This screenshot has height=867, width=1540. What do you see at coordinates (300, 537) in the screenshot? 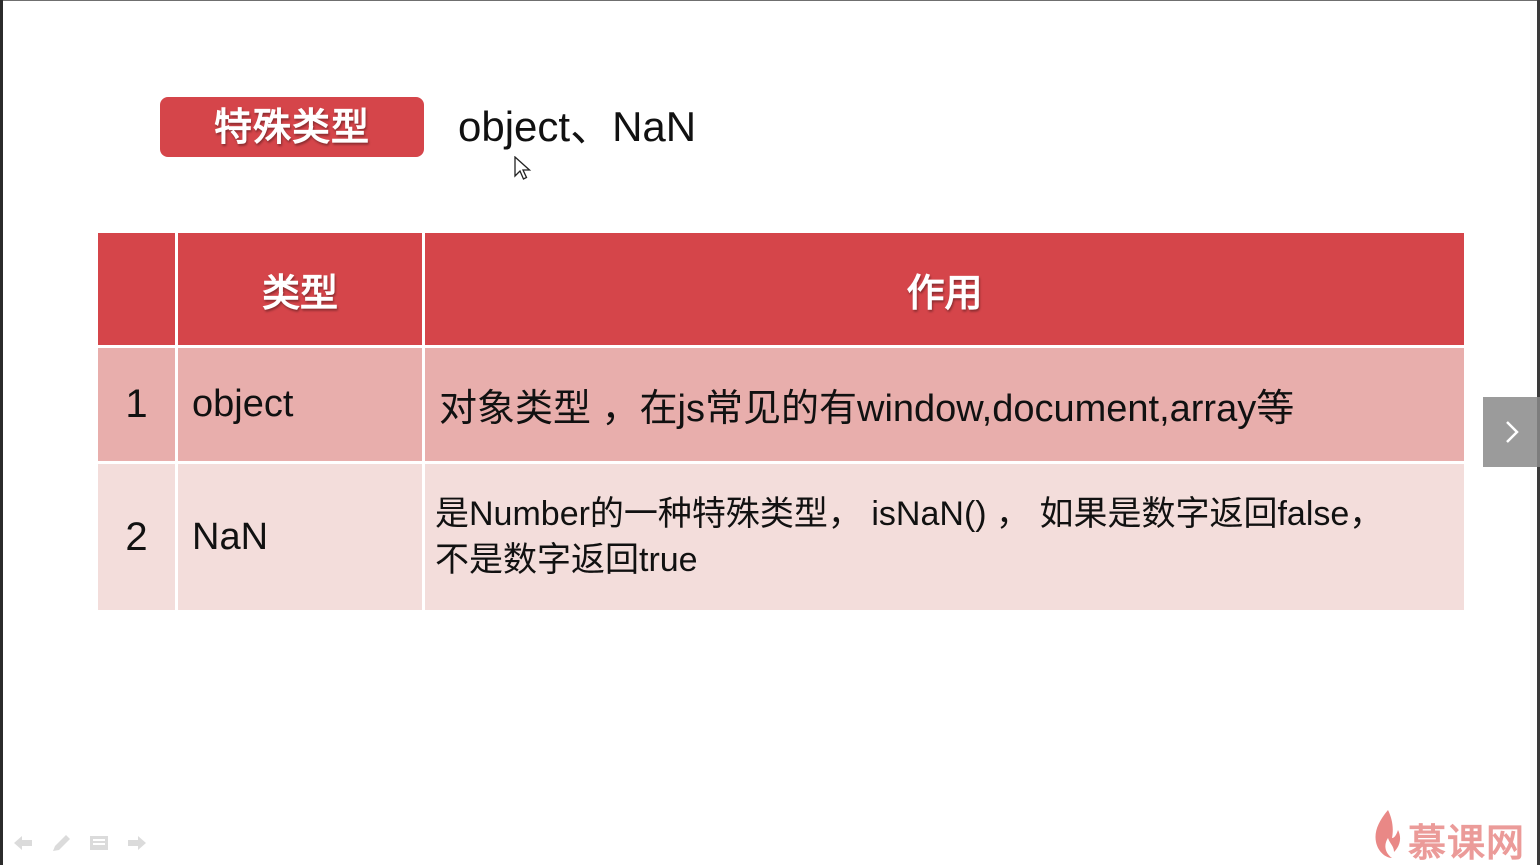
I see `row-type: NaN` at bounding box center [300, 537].